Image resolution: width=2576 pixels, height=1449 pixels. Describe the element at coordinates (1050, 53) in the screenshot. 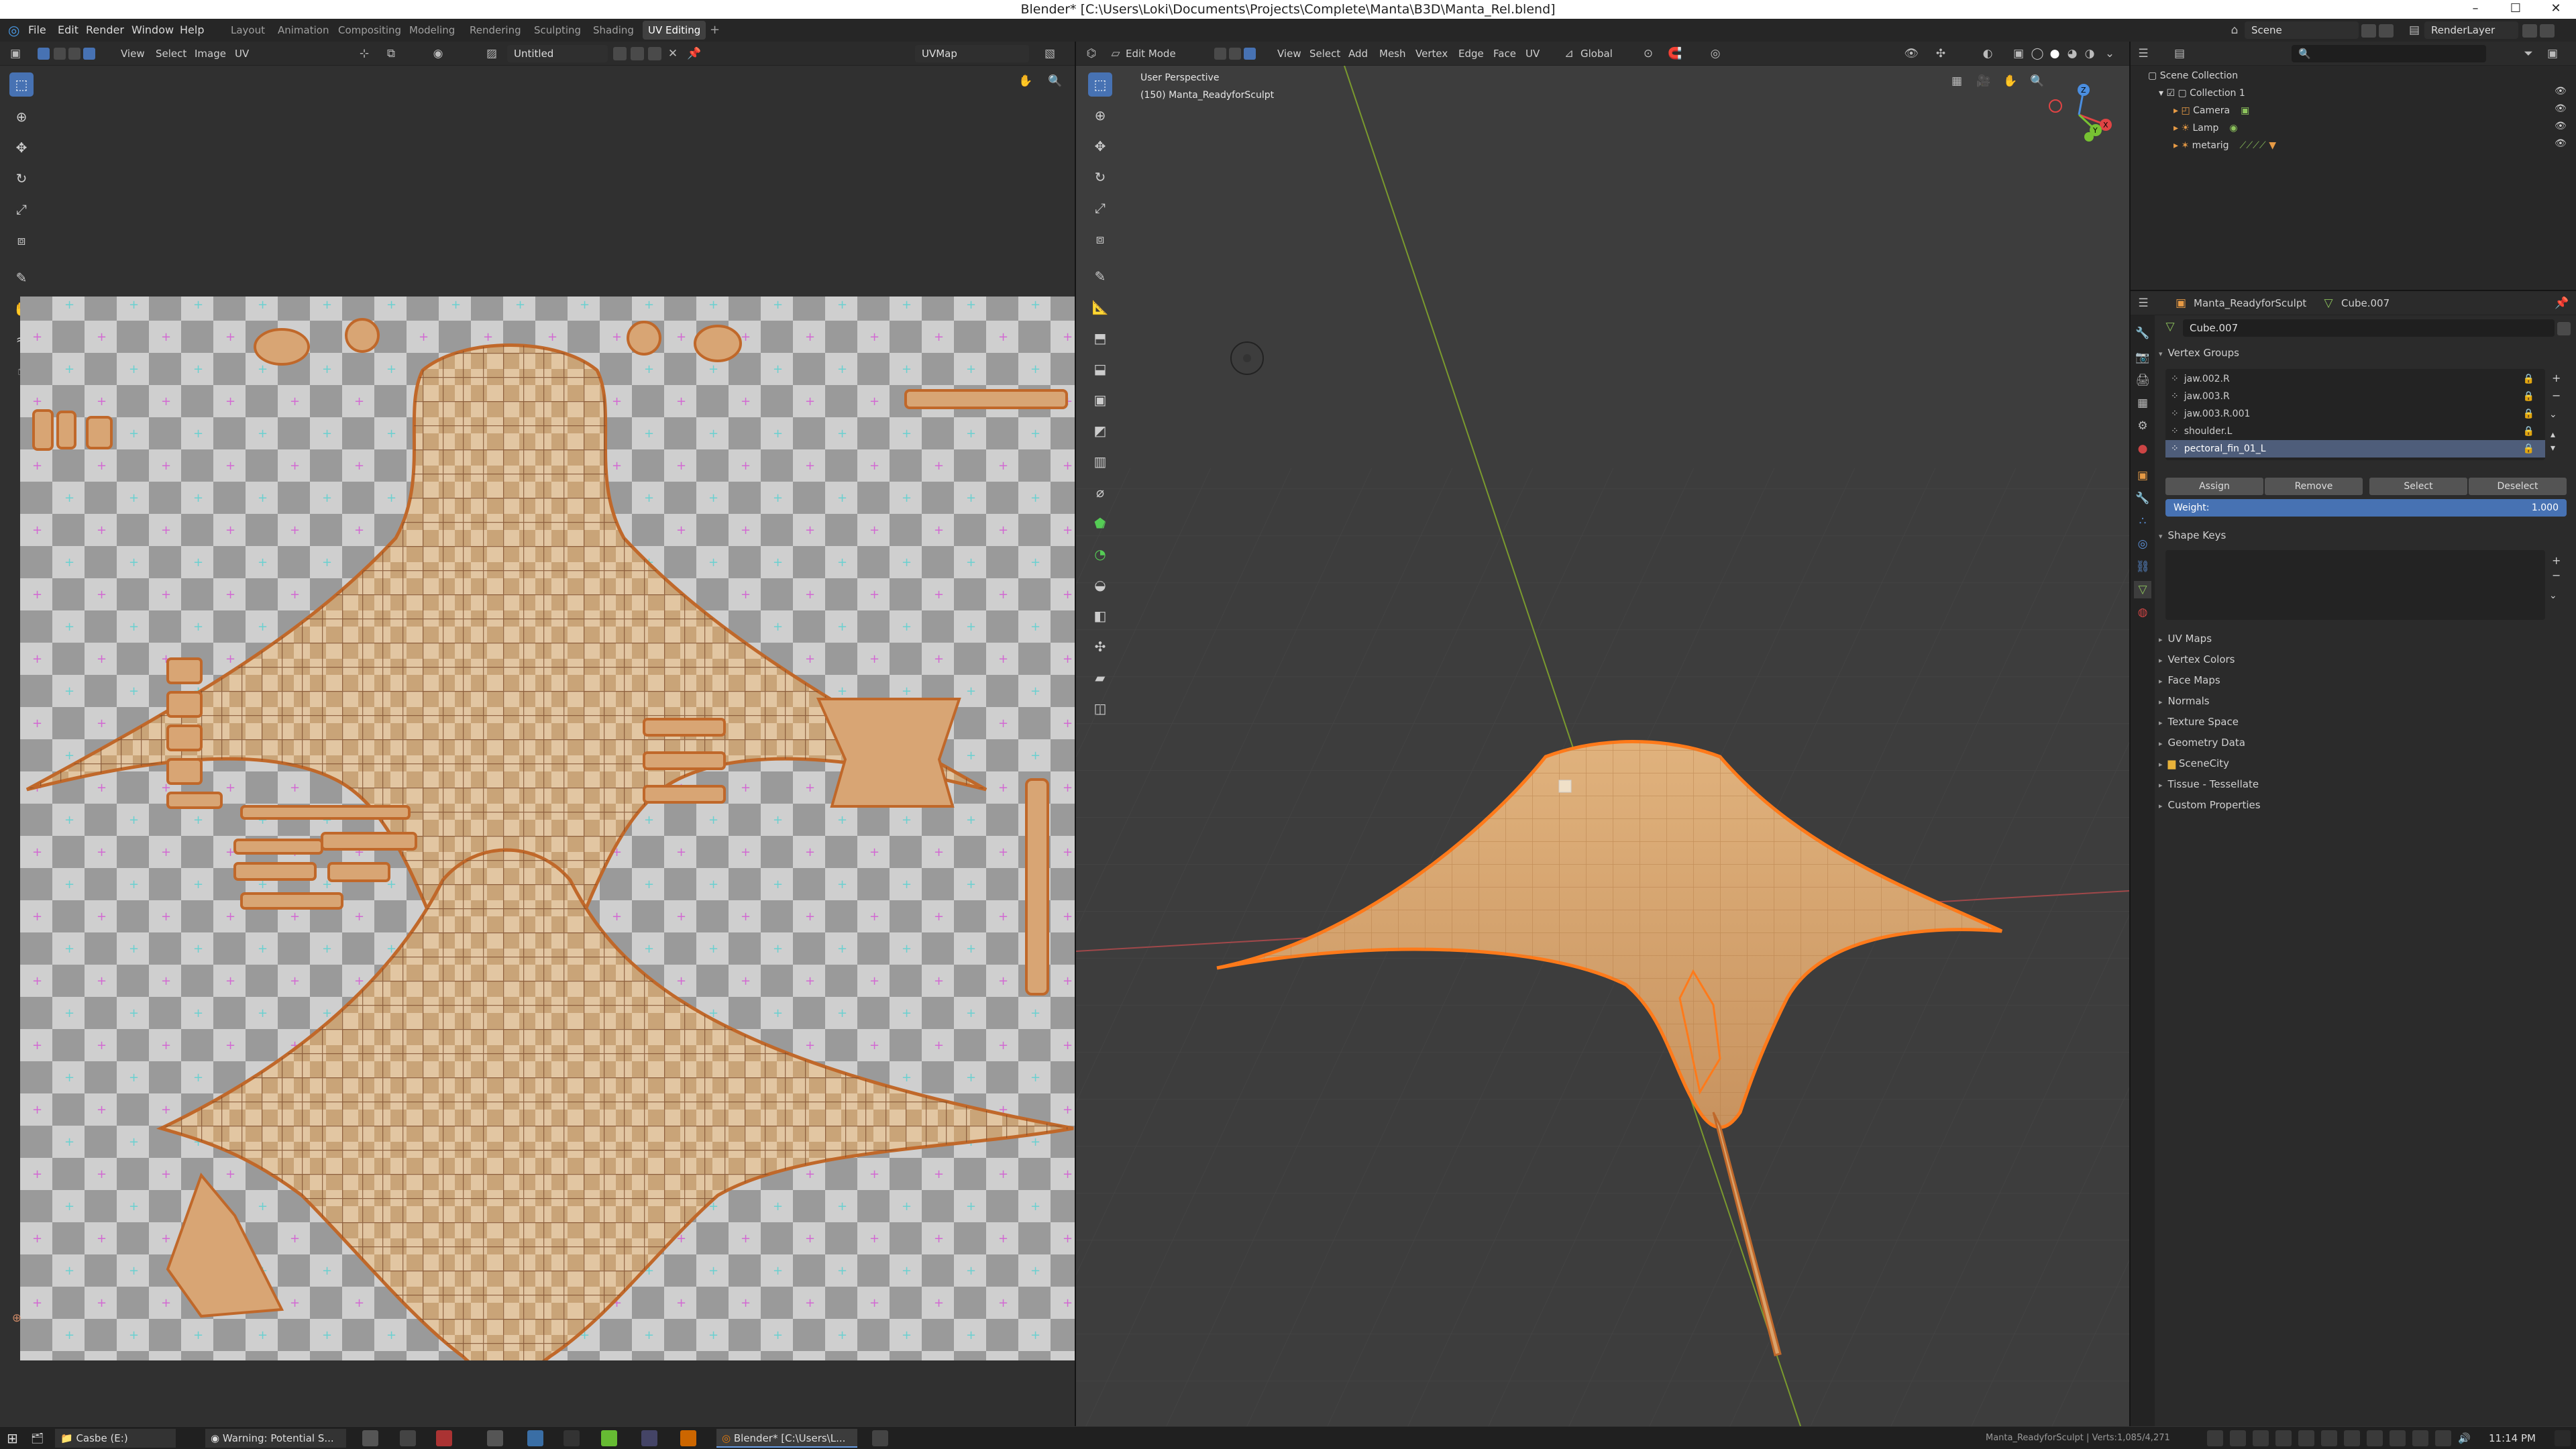

I see `display-options-icon: ▧` at that location.